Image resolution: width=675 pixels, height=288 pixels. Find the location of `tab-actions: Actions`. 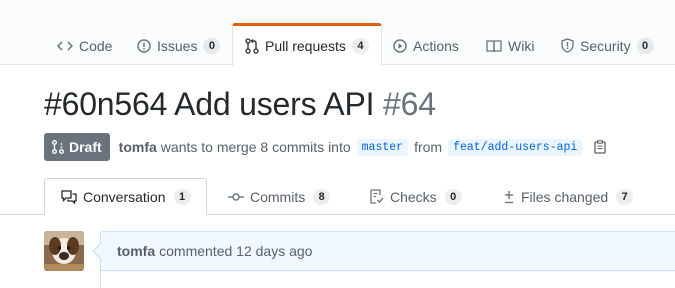

tab-actions: Actions is located at coordinates (426, 45).